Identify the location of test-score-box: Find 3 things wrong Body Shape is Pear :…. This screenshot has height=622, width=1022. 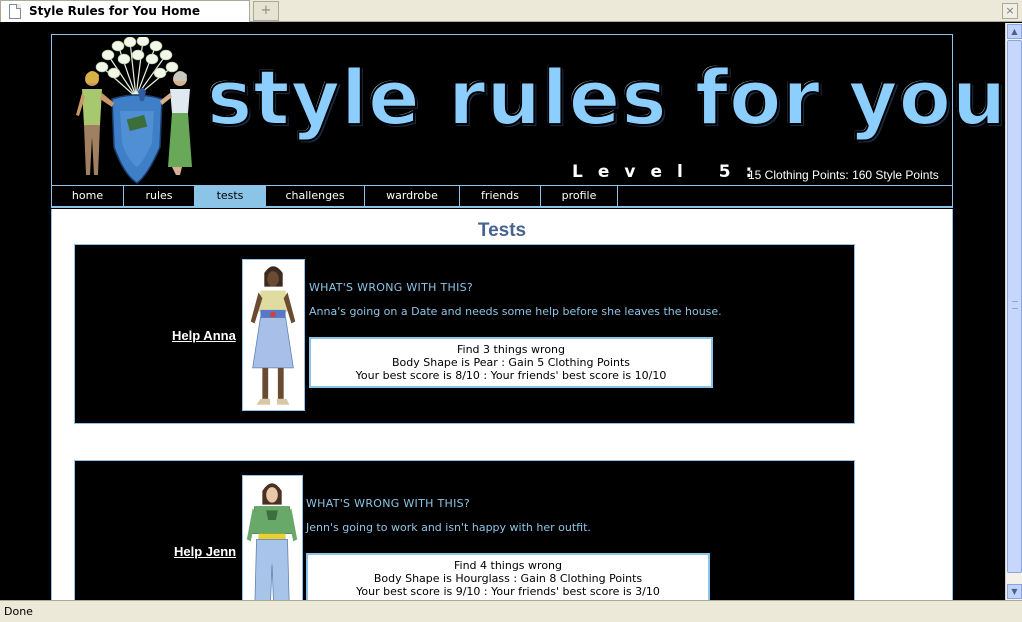
(511, 362).